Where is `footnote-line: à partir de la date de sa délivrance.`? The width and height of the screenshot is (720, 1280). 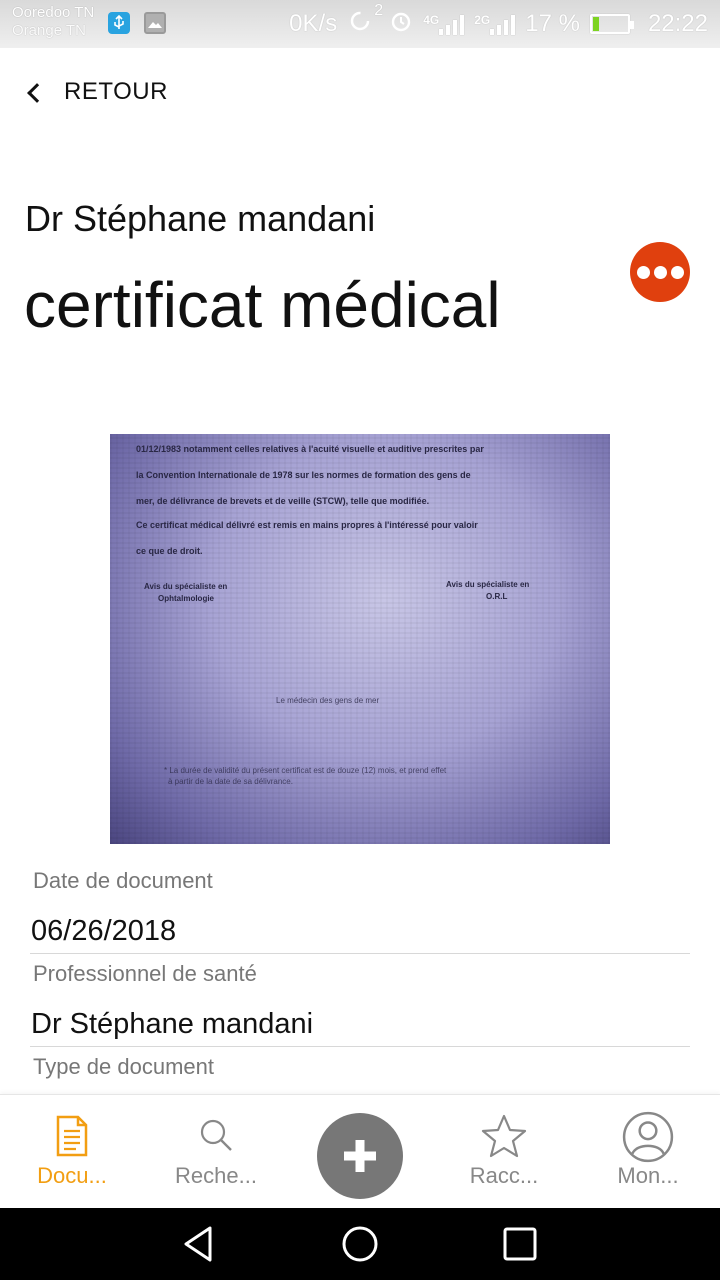 footnote-line: à partir de la date de sa délivrance. is located at coordinates (230, 781).